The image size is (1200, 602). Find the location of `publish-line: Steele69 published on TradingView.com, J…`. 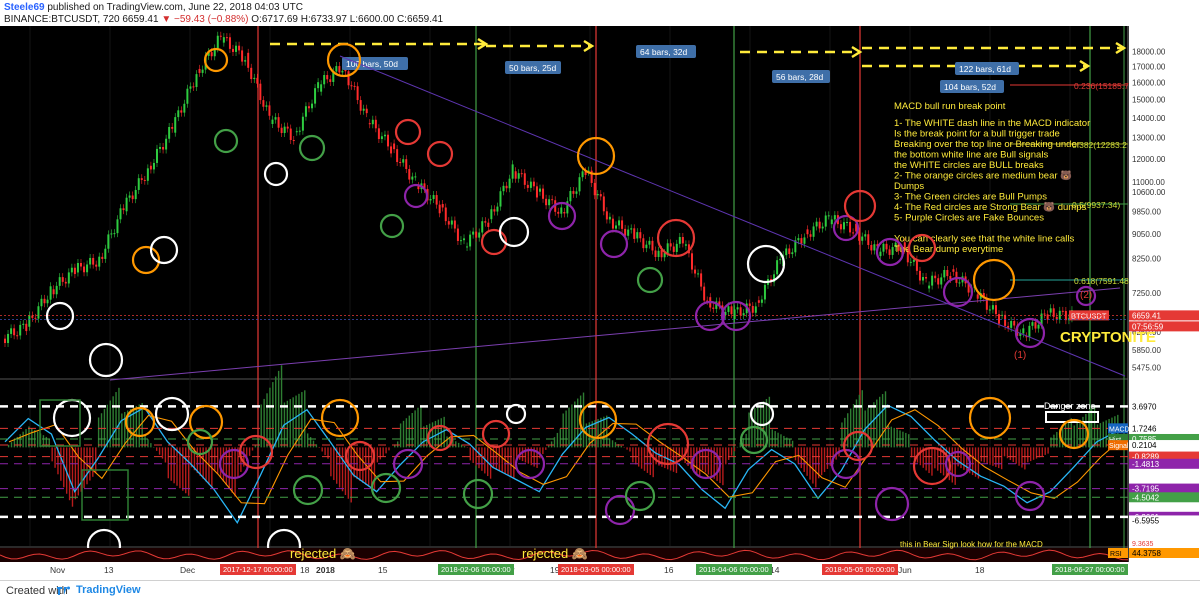

publish-line: Steele69 published on TradingView.com, J… is located at coordinates (153, 7).